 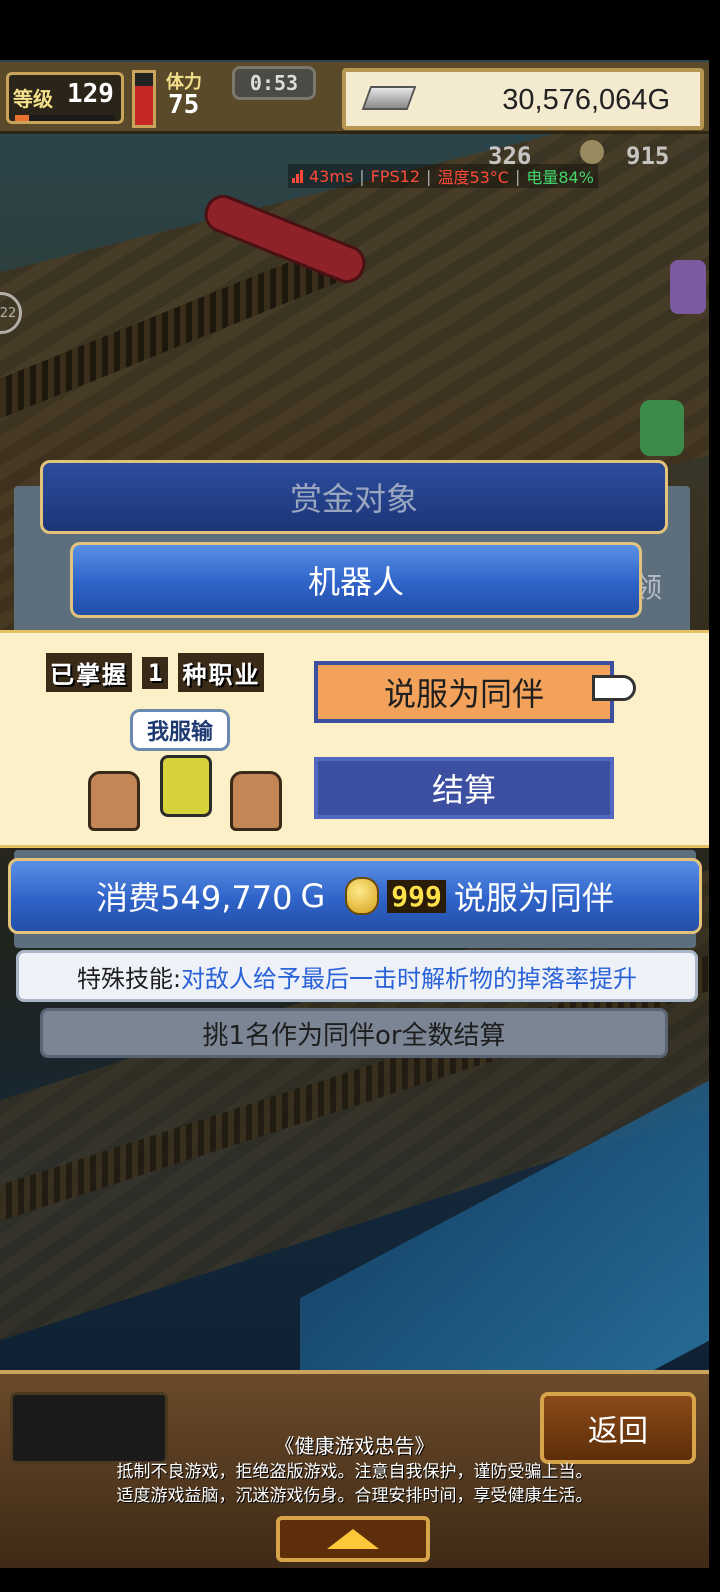 I want to click on health-notice-line-2: 适度游戏益脑，沉迷游戏伤身。合理安排时间，享受健康生活。, so click(x=354, y=1496).